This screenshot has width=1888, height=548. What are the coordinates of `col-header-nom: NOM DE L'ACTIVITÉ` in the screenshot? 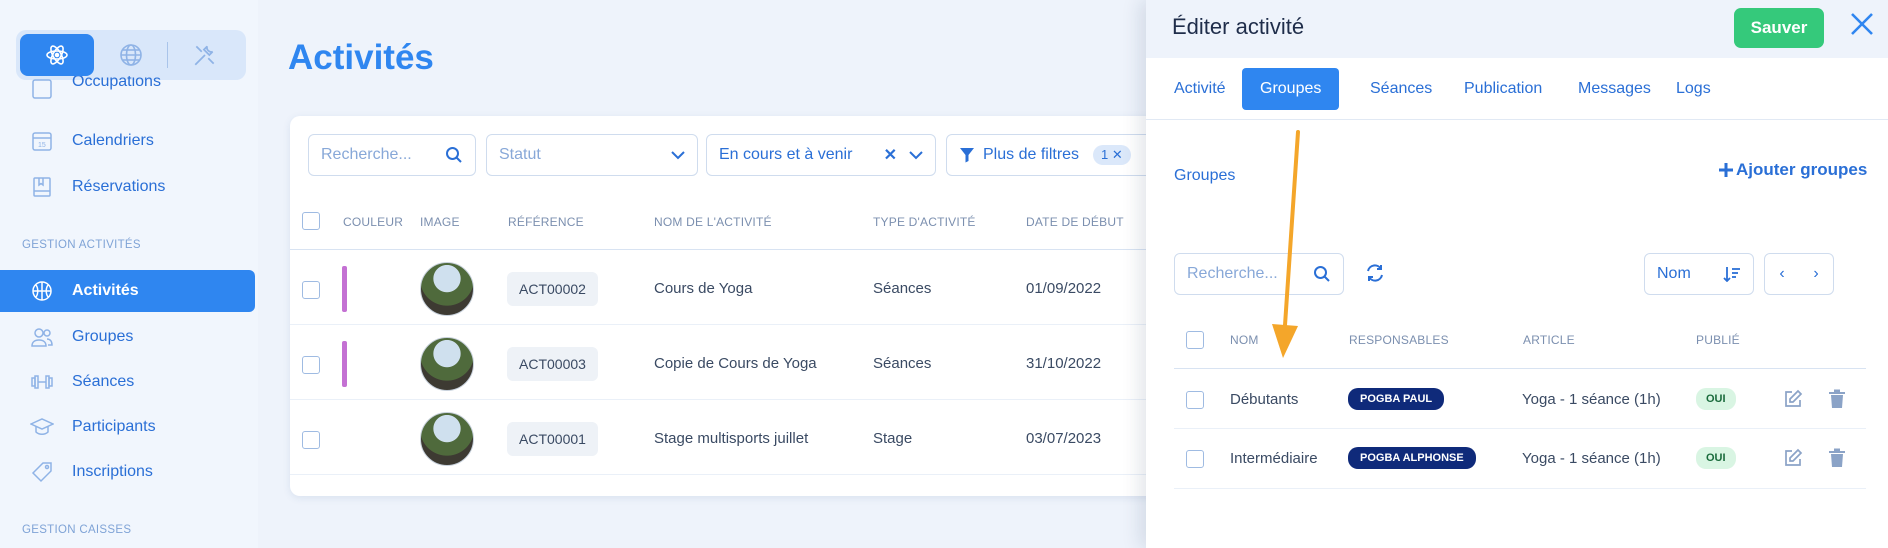 It's located at (713, 222).